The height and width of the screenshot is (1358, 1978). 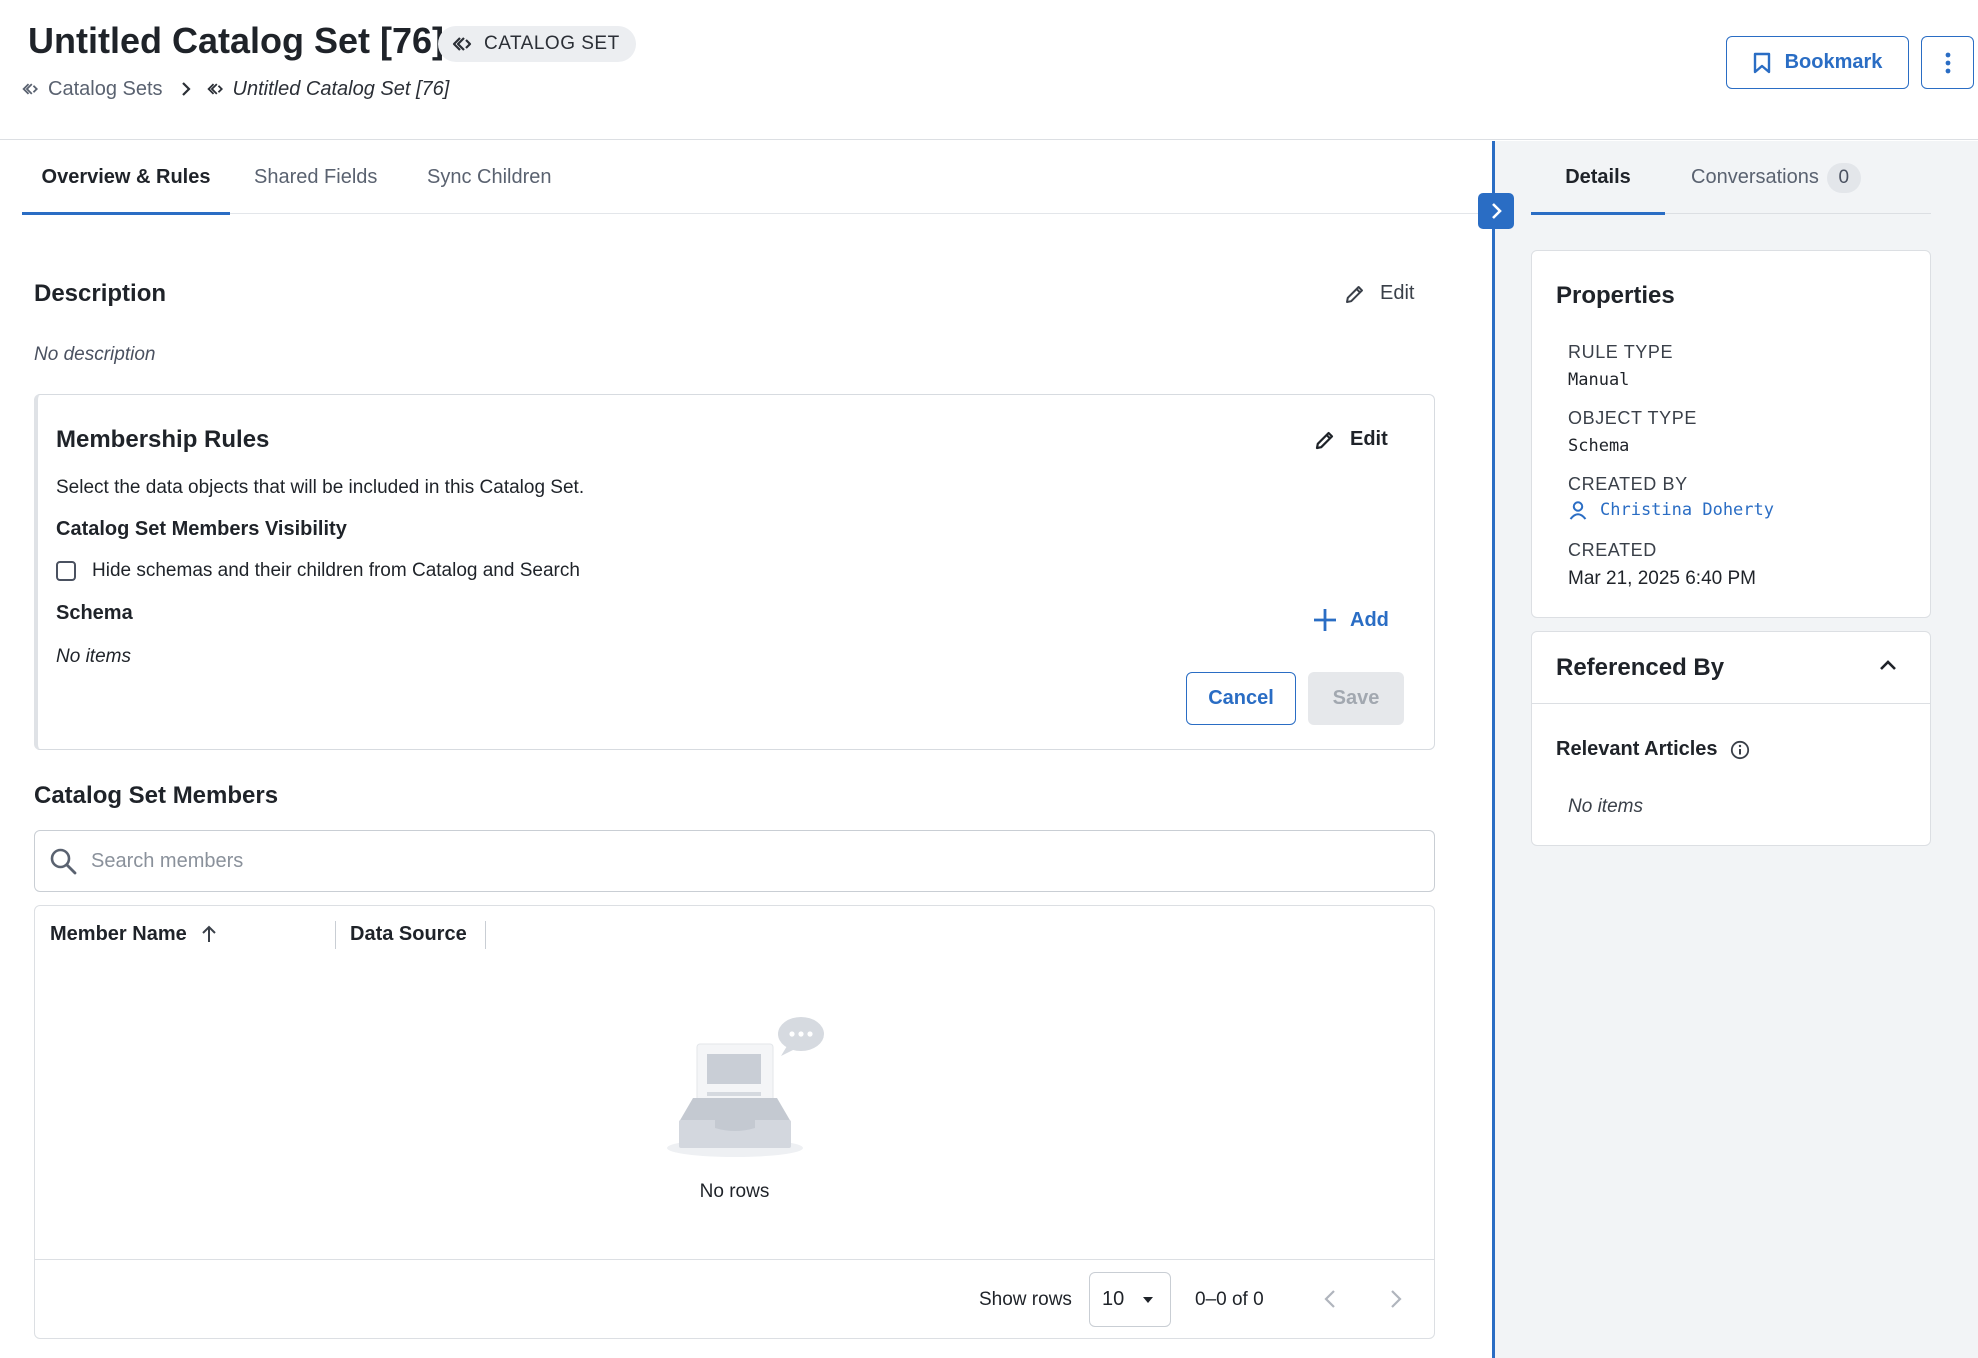 What do you see at coordinates (1229, 1299) in the screenshot?
I see `pagination-range: 0–0 of 0` at bounding box center [1229, 1299].